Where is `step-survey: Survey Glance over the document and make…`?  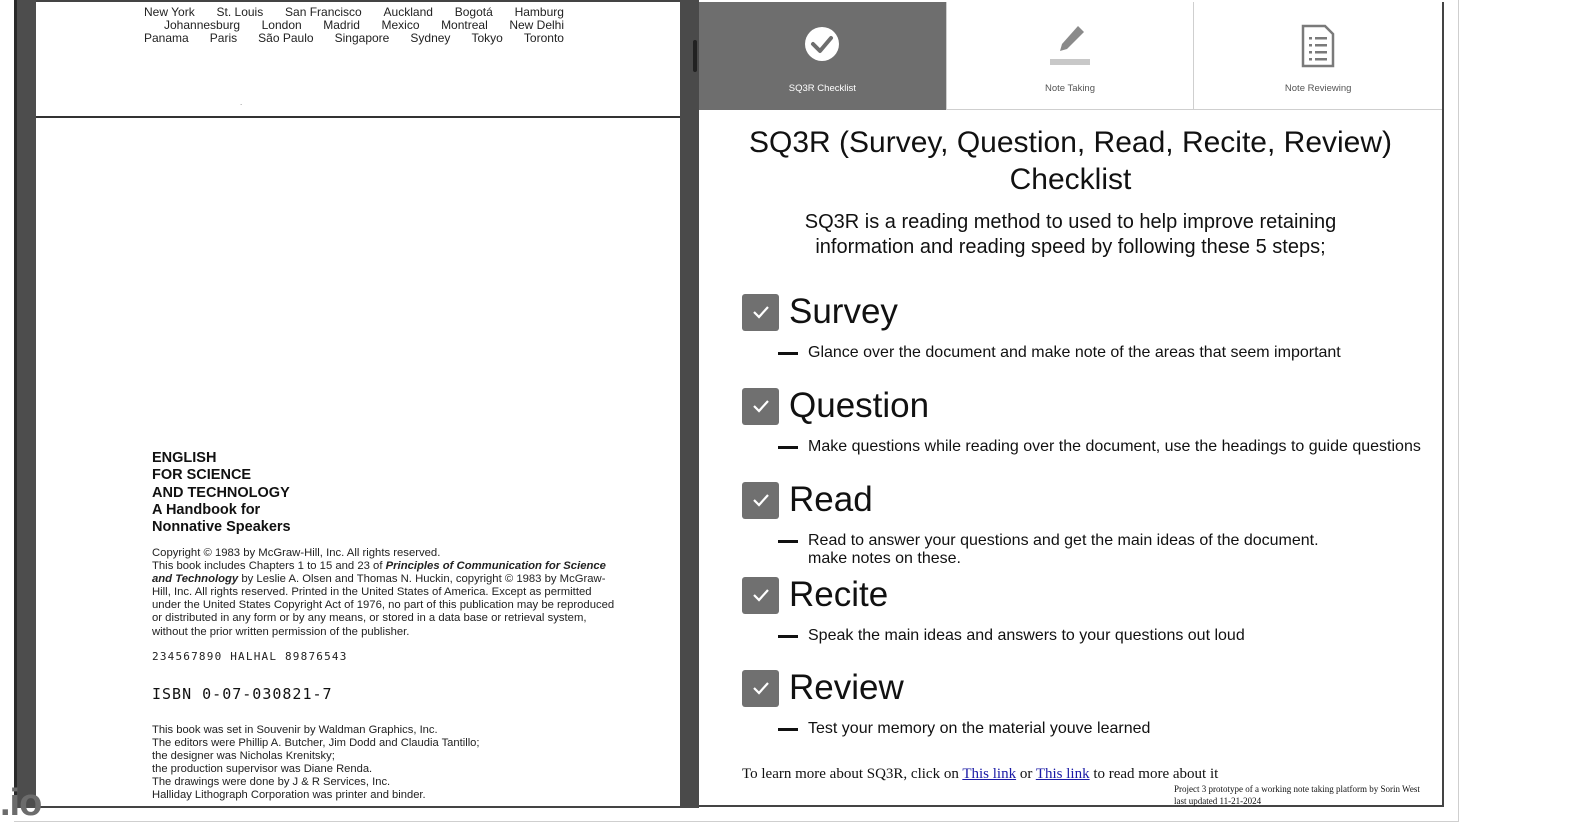
step-survey: Survey Glance over the document and make… is located at coordinates (1082, 327).